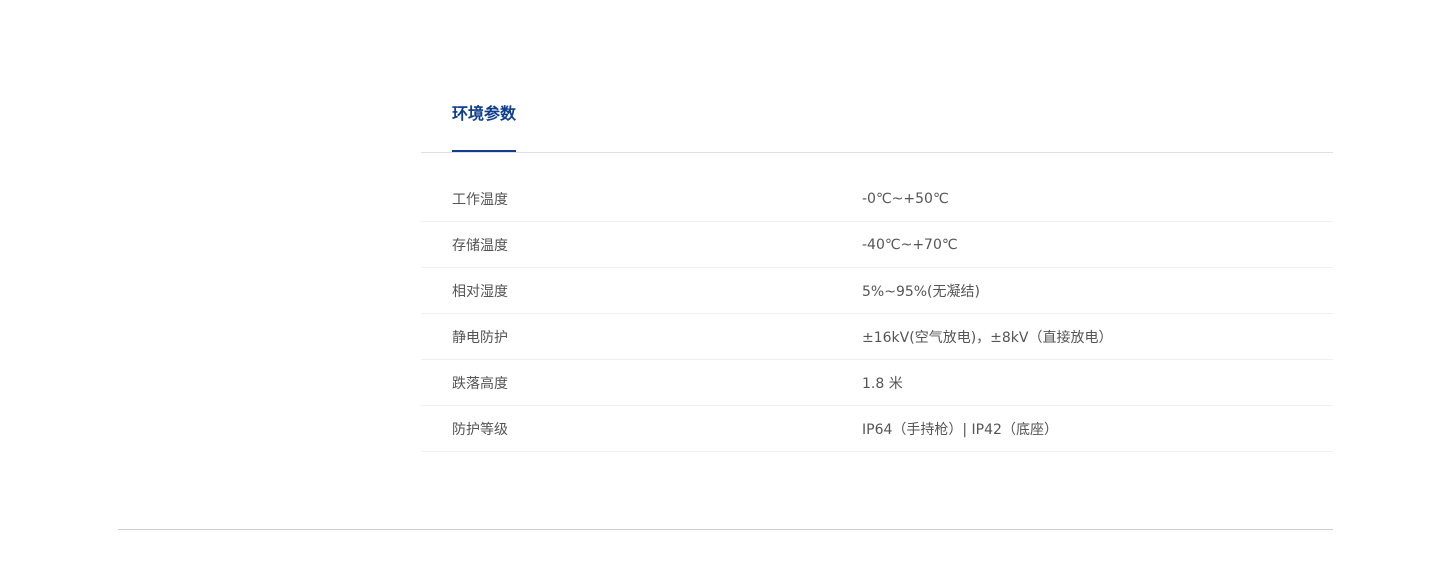 The width and height of the screenshot is (1447, 568). Describe the element at coordinates (480, 337) in the screenshot. I see `spec-label-esd-protection: 静电防护` at that location.